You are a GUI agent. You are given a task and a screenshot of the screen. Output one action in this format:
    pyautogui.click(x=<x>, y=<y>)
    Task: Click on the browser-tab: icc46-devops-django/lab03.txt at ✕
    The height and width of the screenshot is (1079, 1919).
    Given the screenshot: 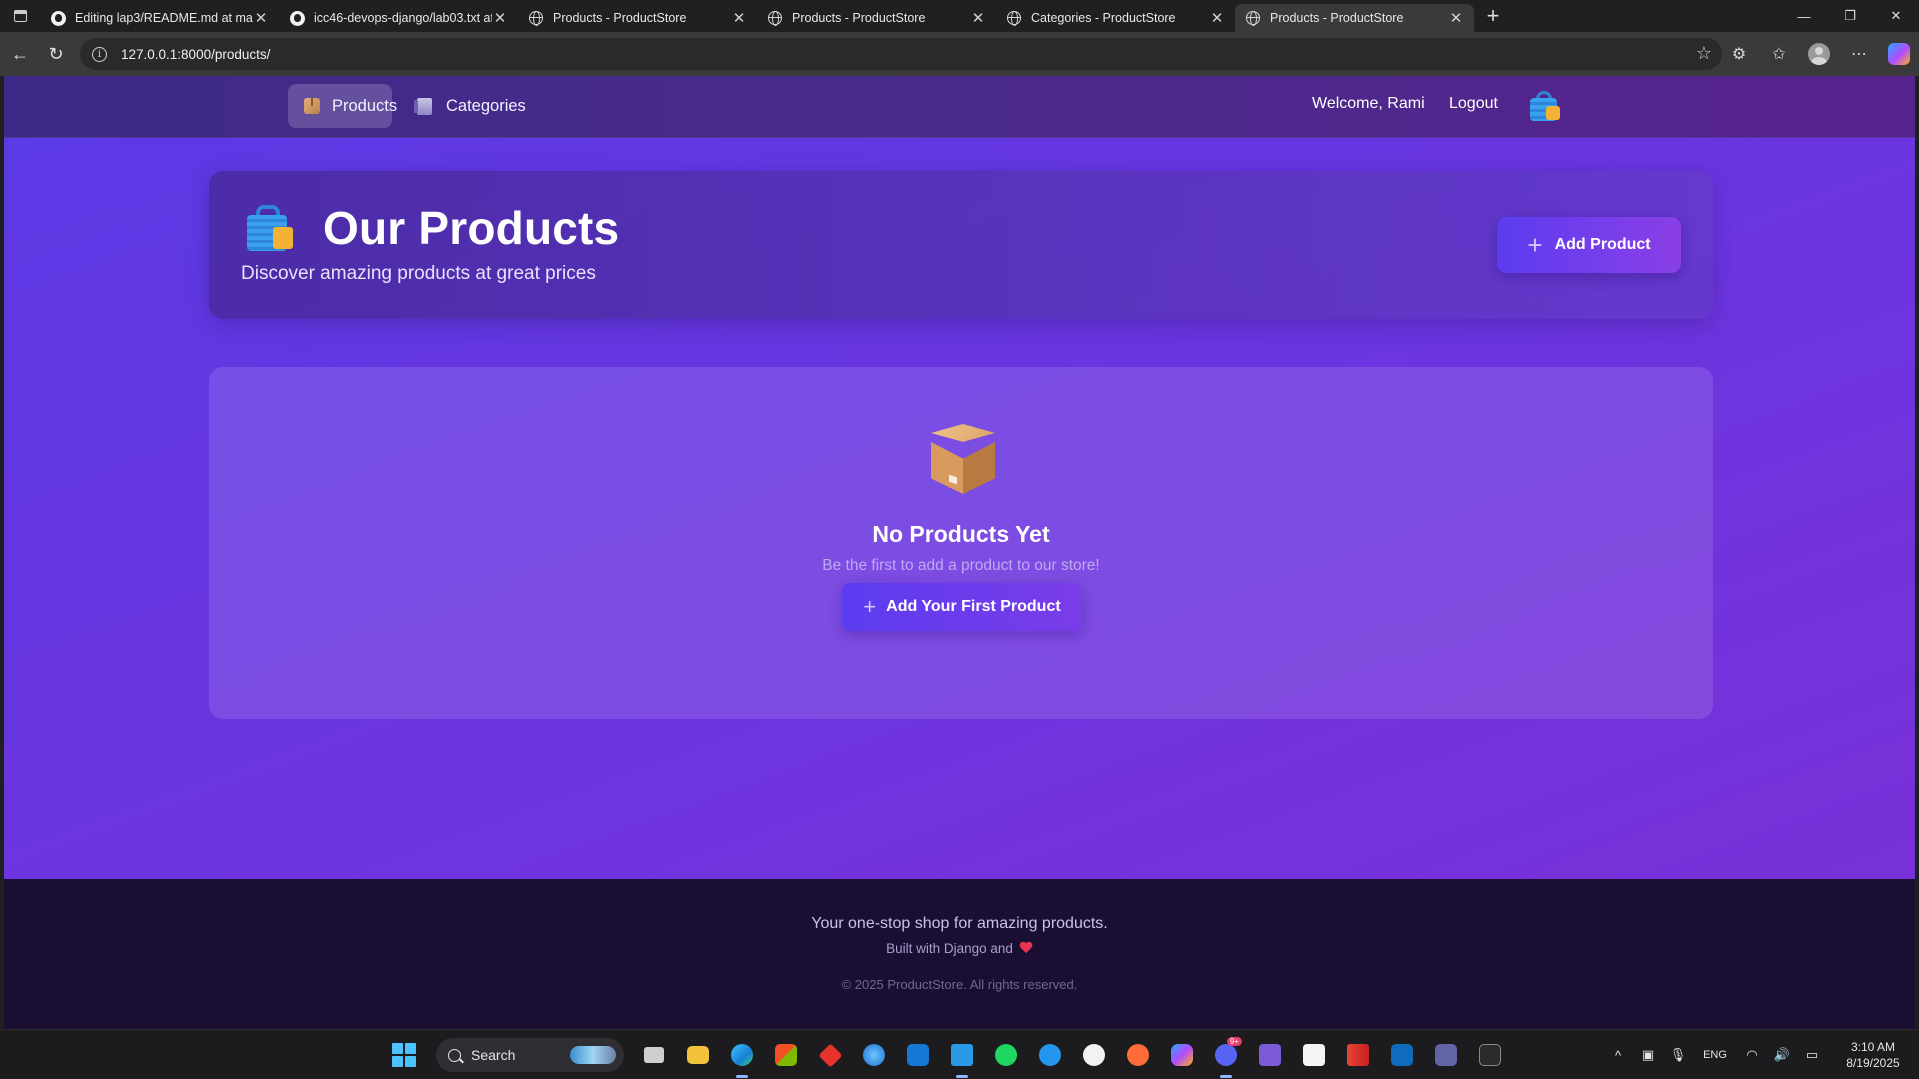 What is the action you would take?
    pyautogui.click(x=398, y=18)
    